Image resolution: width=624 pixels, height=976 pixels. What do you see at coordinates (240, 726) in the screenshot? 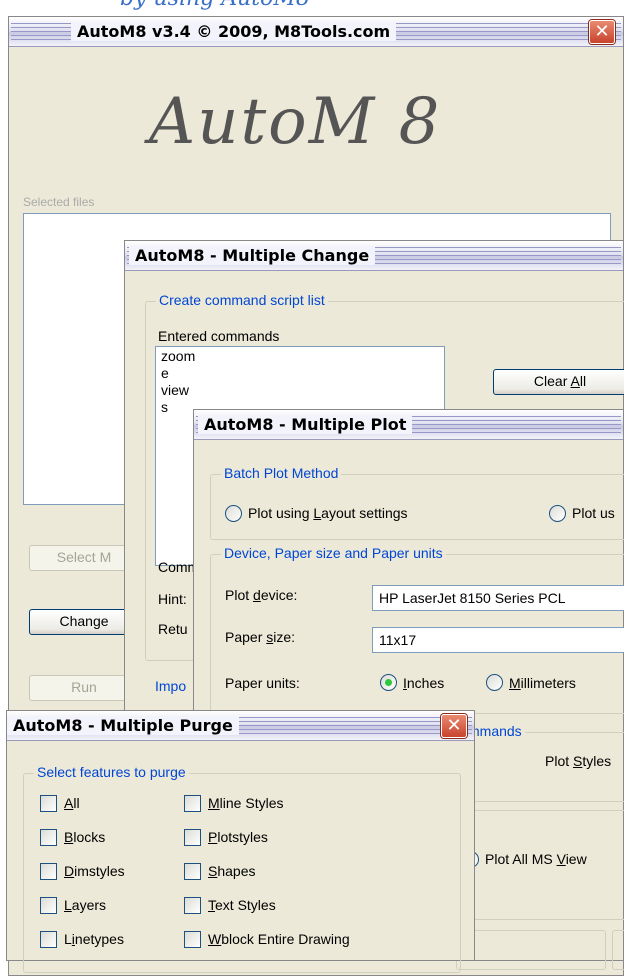
I see `purge-titlebar: AutoM8 - Multiple Purge ✕` at bounding box center [240, 726].